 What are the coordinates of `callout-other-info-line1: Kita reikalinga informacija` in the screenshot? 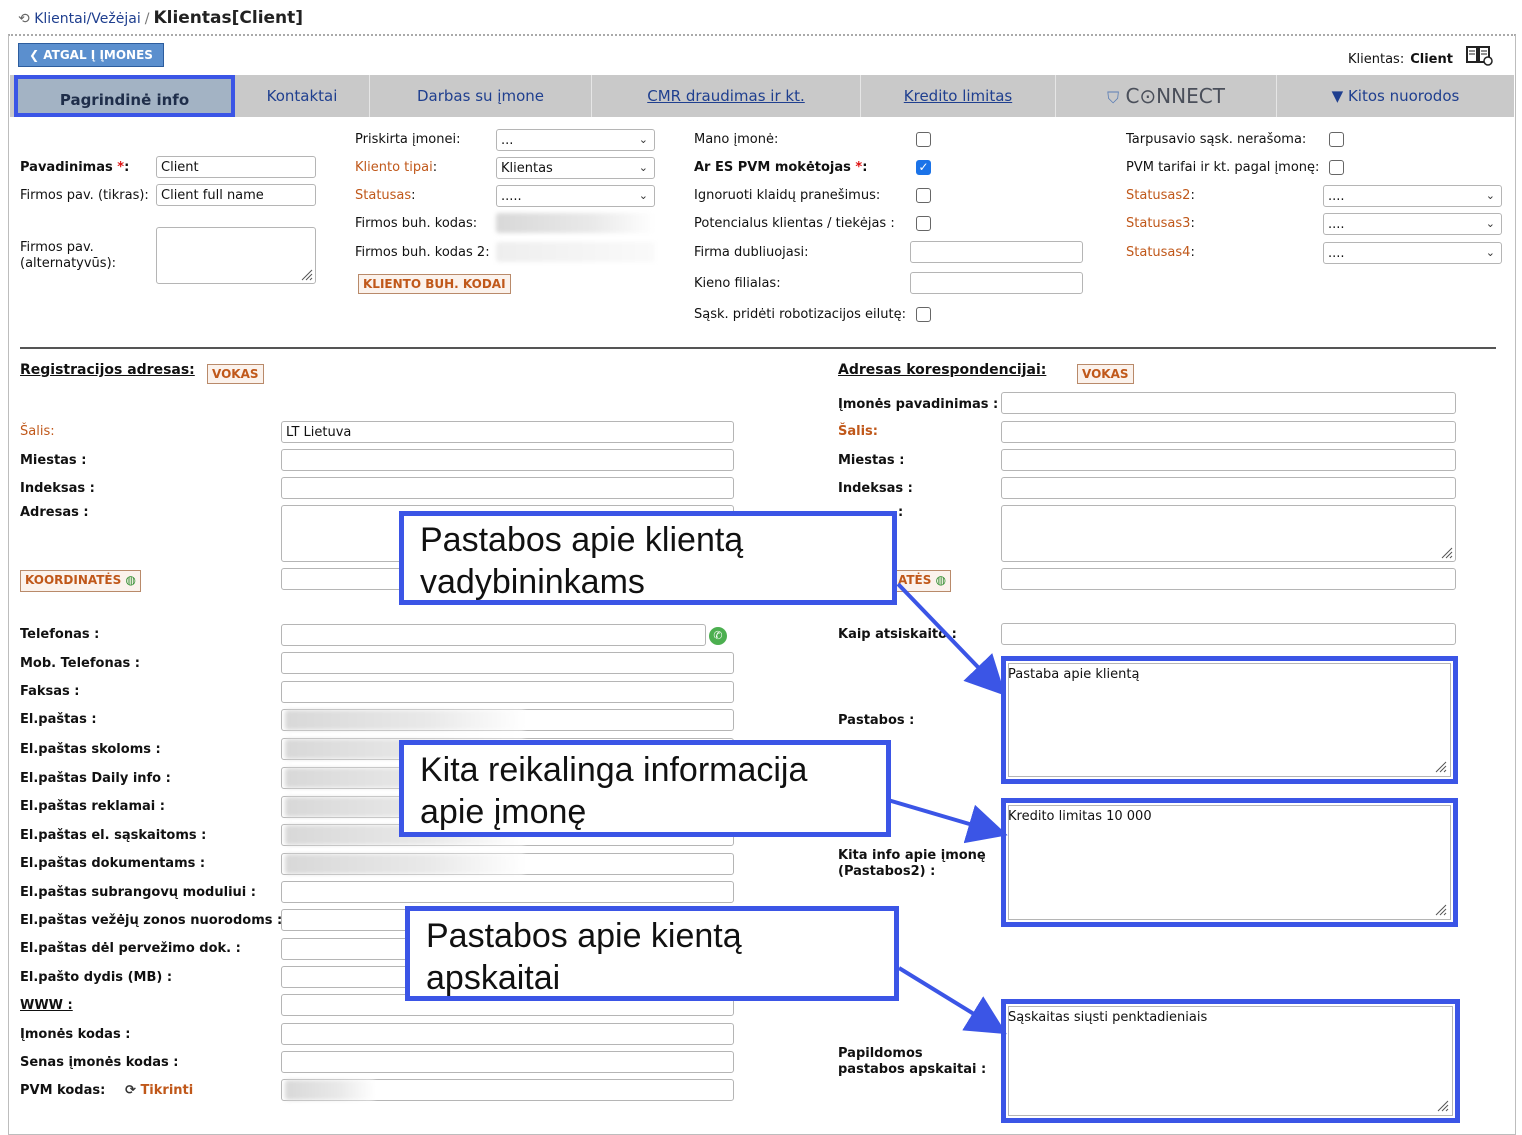 It's located at (614, 770).